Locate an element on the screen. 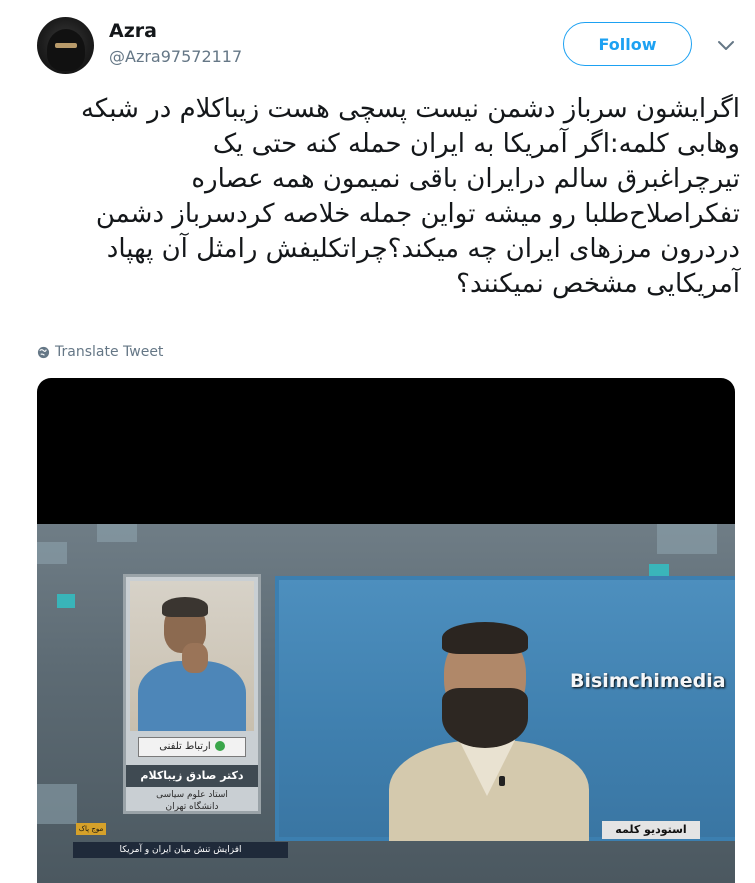  guest-photo is located at coordinates (192, 656).